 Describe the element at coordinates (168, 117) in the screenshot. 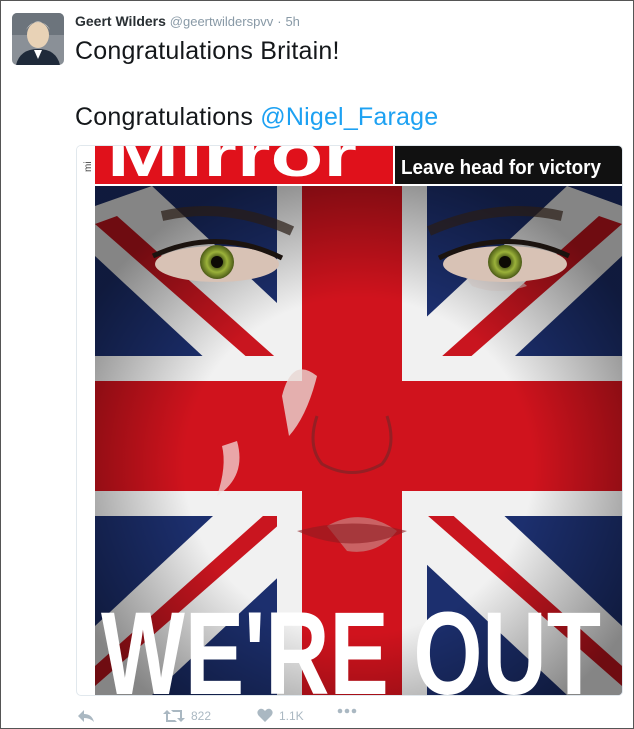

I see `tweet-text-prefix: Congratulations` at that location.